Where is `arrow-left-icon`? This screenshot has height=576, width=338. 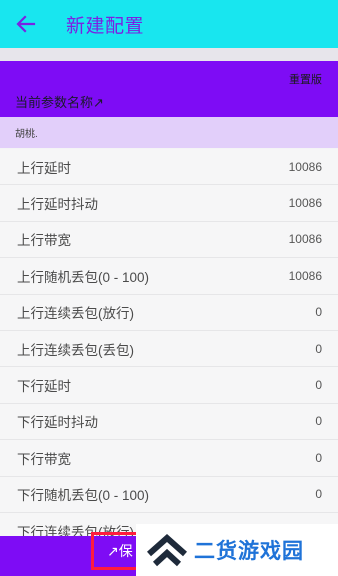 arrow-left-icon is located at coordinates (26, 24).